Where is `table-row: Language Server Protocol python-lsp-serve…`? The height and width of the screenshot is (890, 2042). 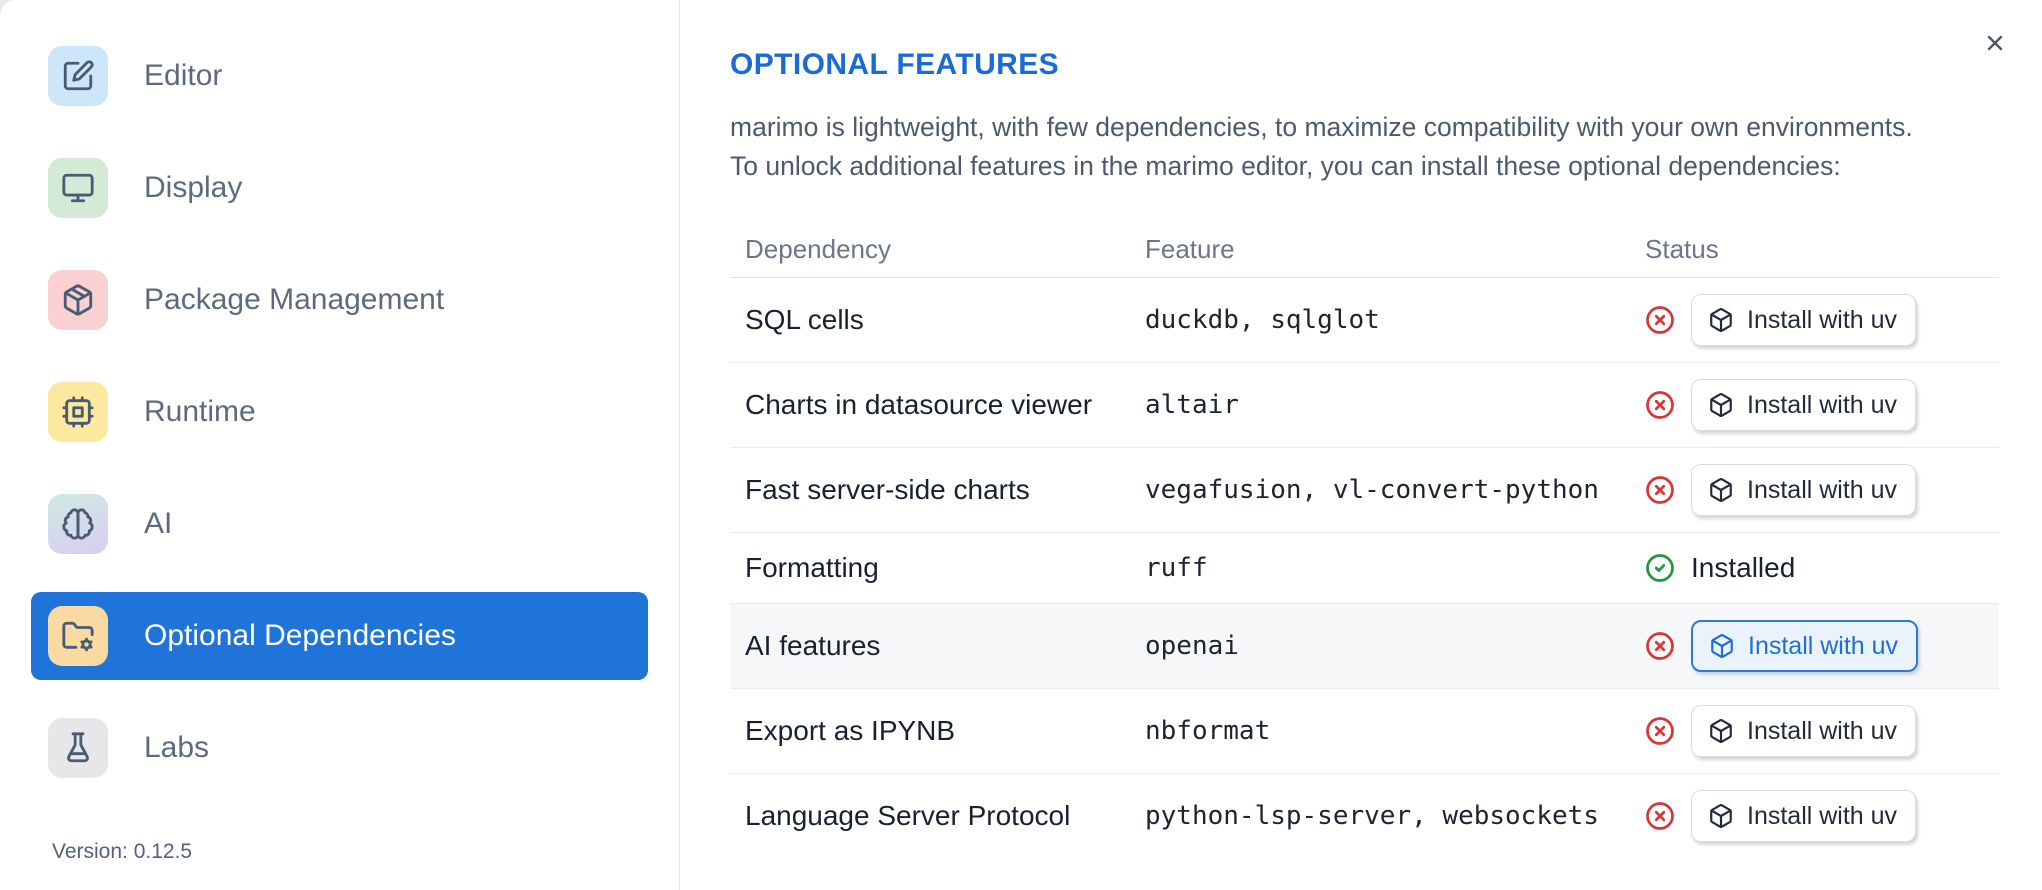
table-row: Language Server Protocol python-lsp-serve… is located at coordinates (1364, 816).